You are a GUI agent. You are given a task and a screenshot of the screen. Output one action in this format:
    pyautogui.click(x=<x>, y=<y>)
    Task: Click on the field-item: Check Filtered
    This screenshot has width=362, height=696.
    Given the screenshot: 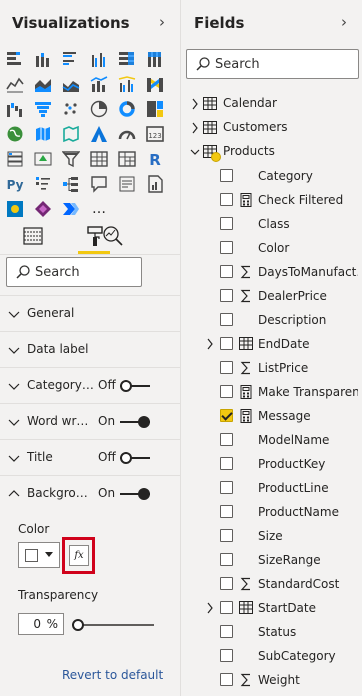 What is the action you would take?
    pyautogui.click(x=272, y=200)
    